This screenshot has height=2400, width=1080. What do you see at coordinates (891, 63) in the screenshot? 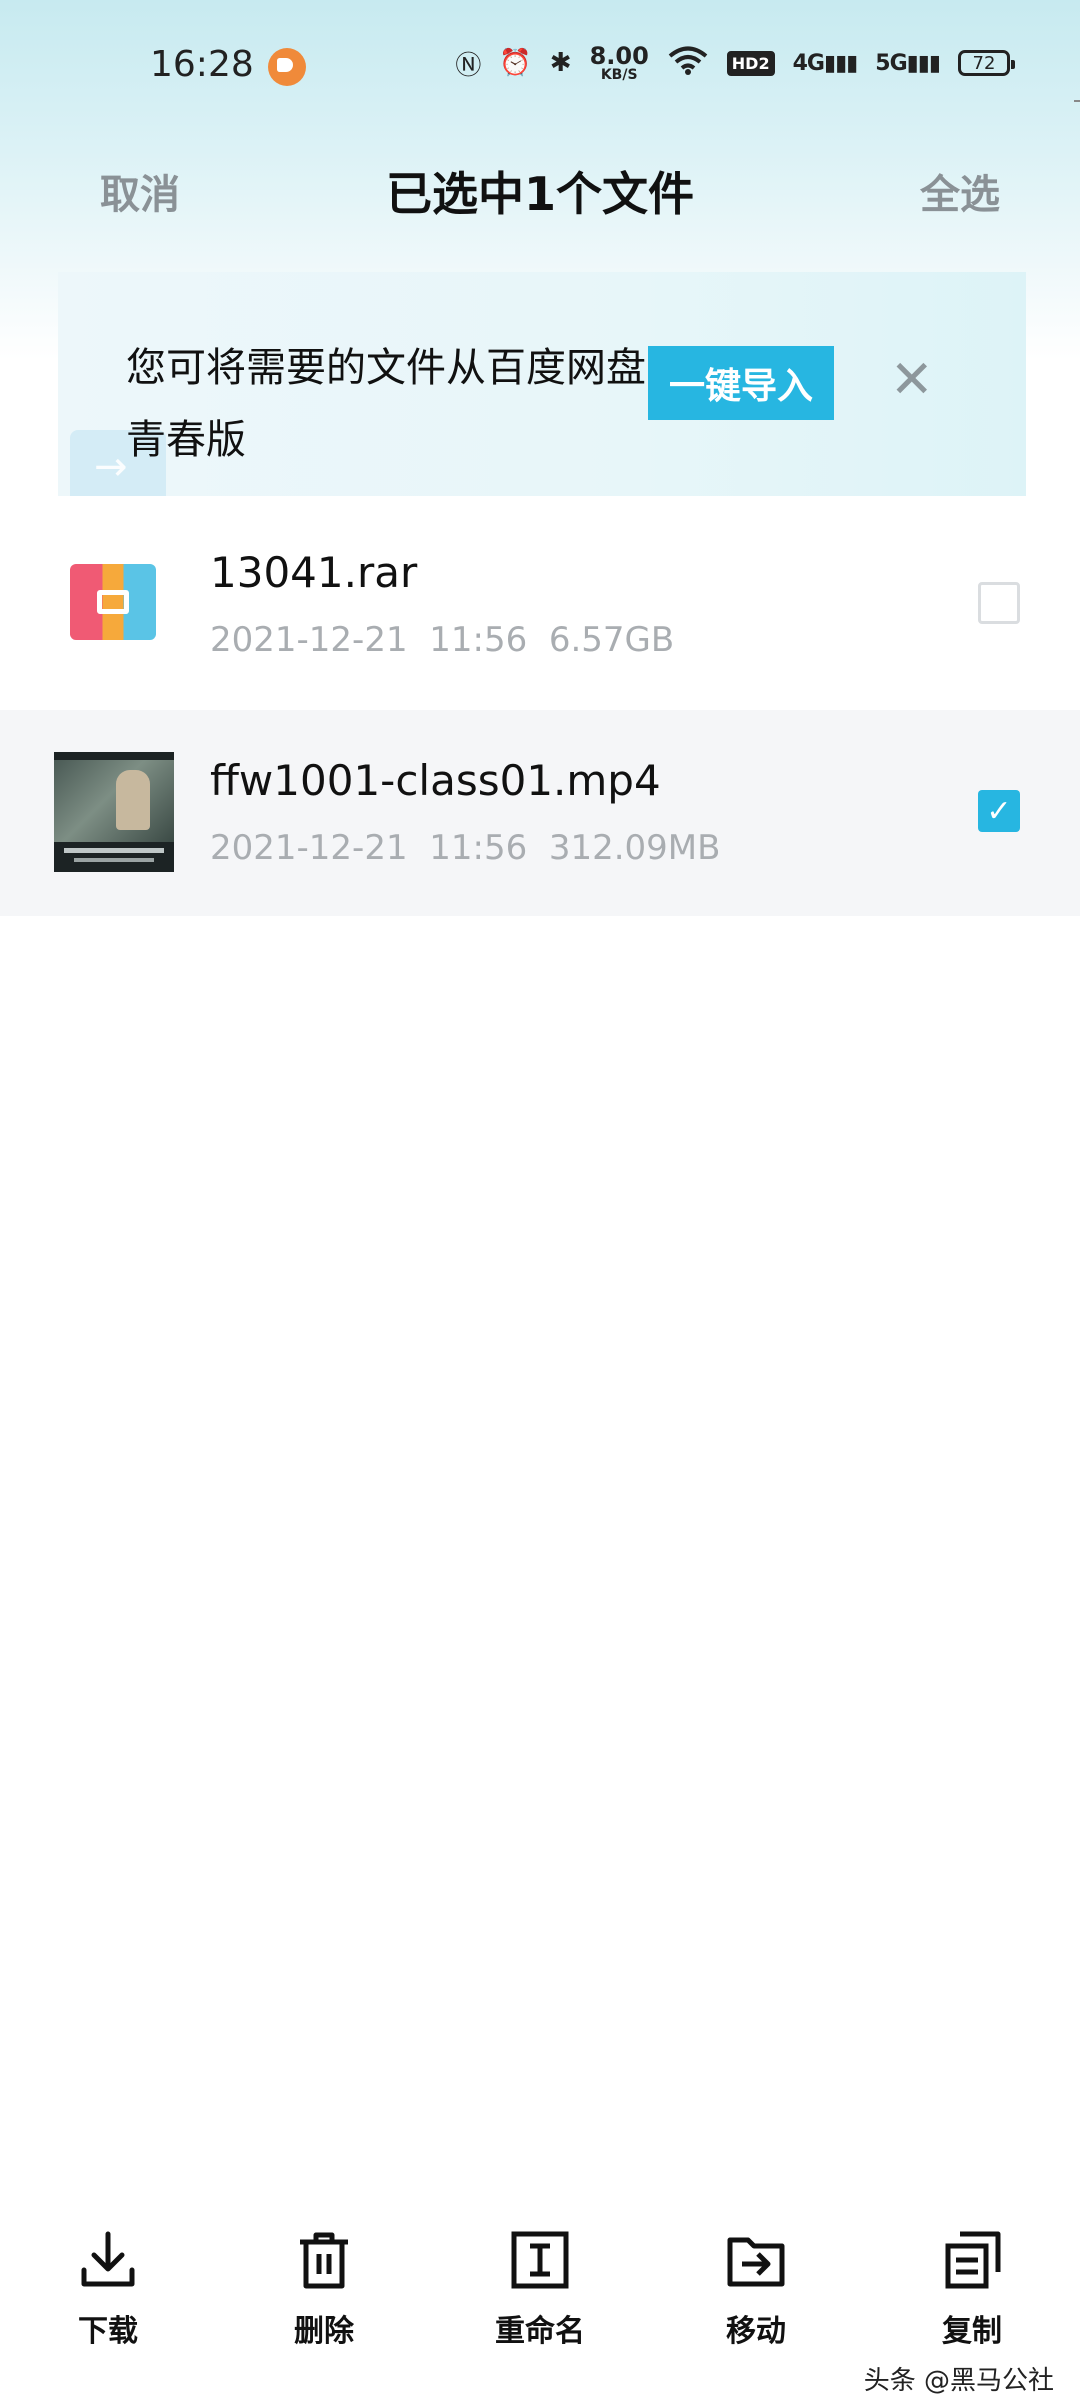
I see `signal-5g-label: 5G` at bounding box center [891, 63].